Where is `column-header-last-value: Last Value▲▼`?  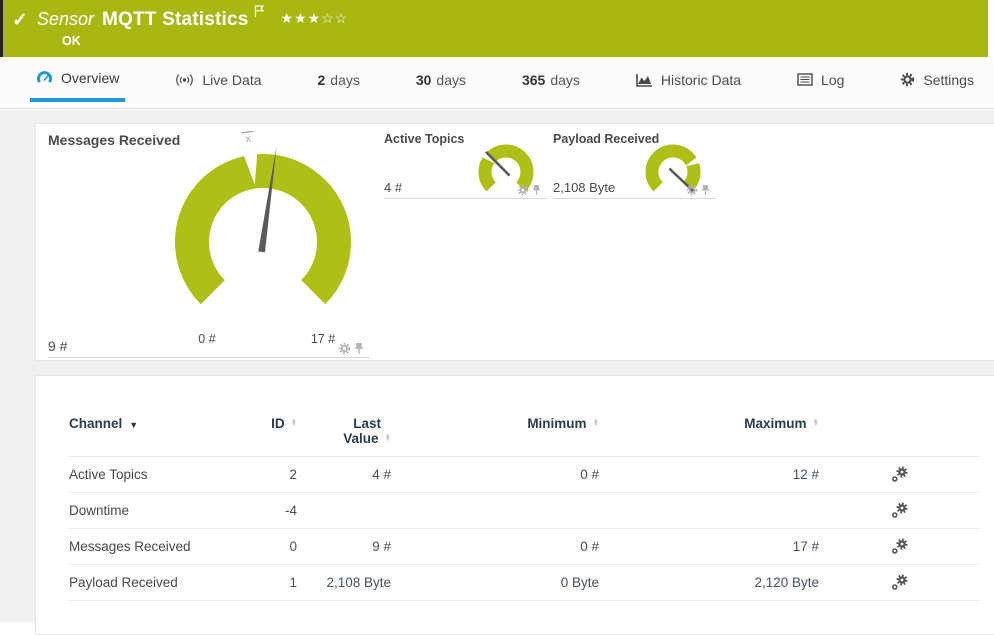
column-header-last-value: Last Value▲▼ is located at coordinates (344, 431).